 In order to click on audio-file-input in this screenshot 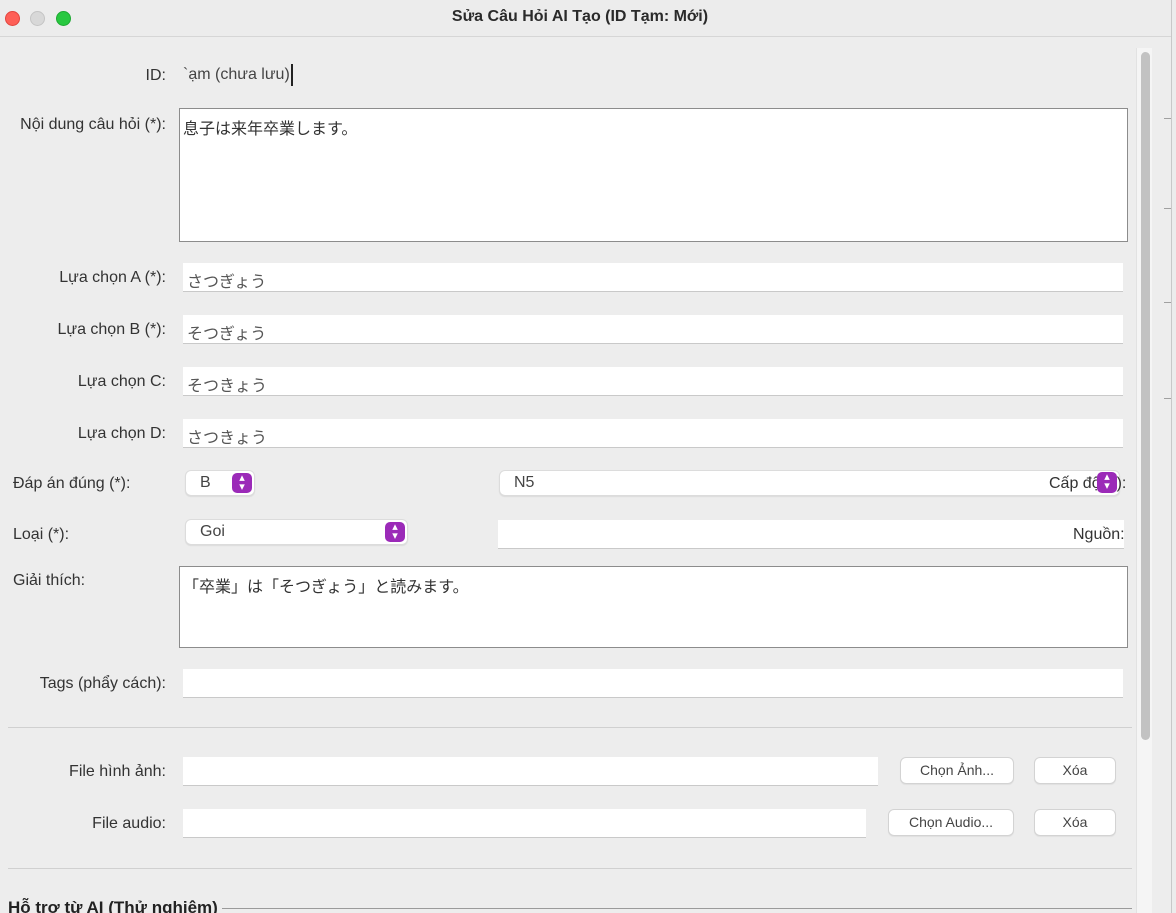, I will do `click(524, 823)`.